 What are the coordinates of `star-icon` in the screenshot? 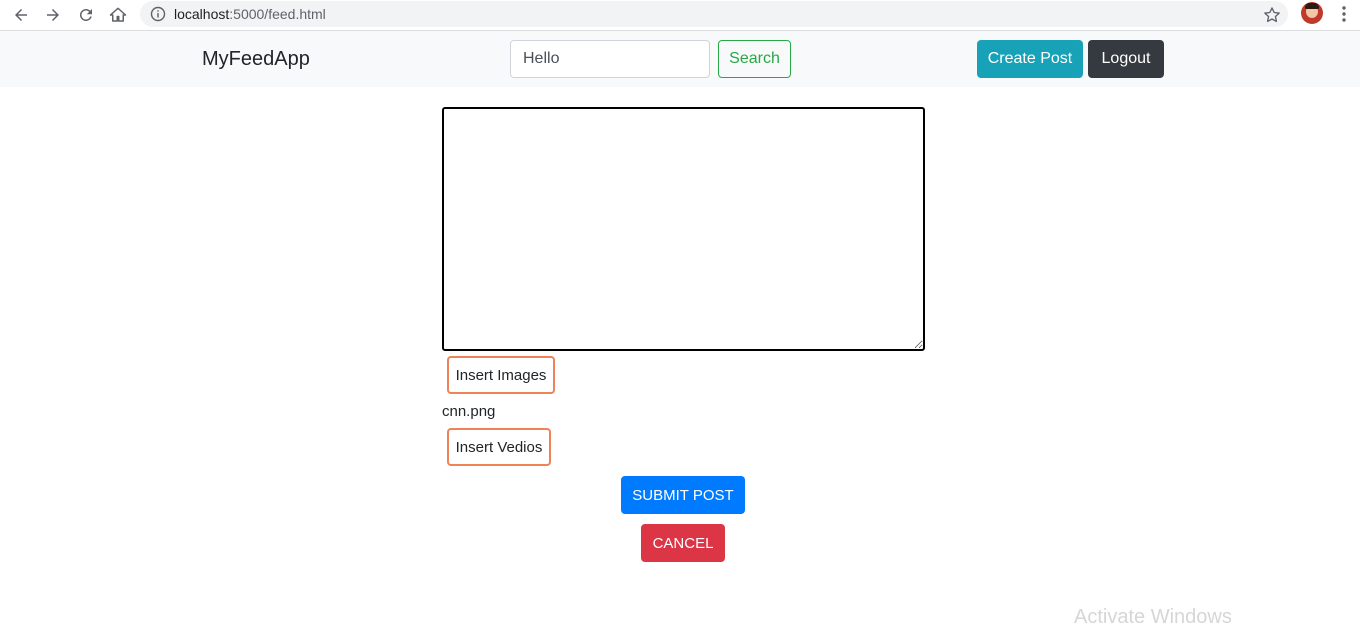 It's located at (1272, 15).